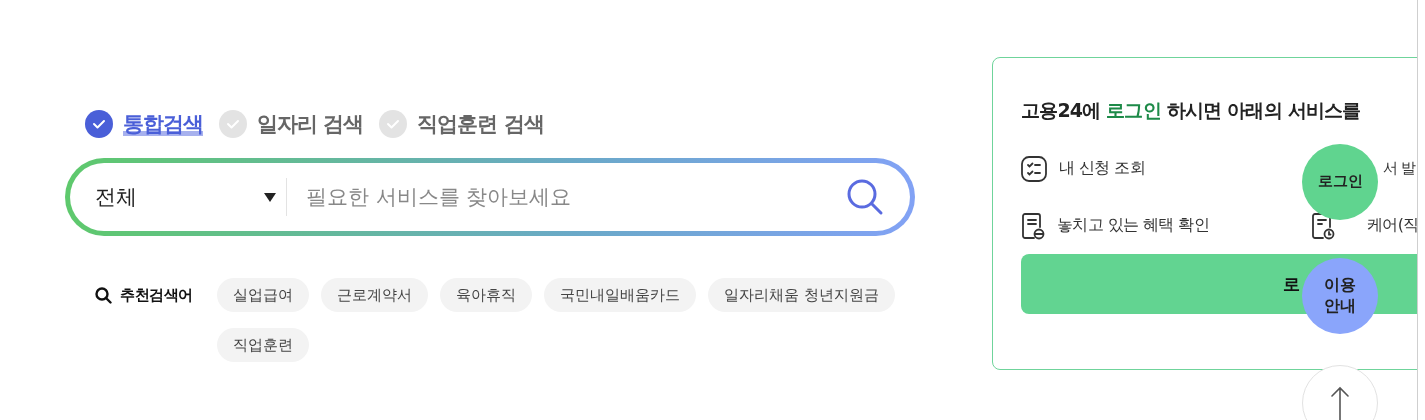  I want to click on keyword-chip: 실업급여, so click(263, 295).